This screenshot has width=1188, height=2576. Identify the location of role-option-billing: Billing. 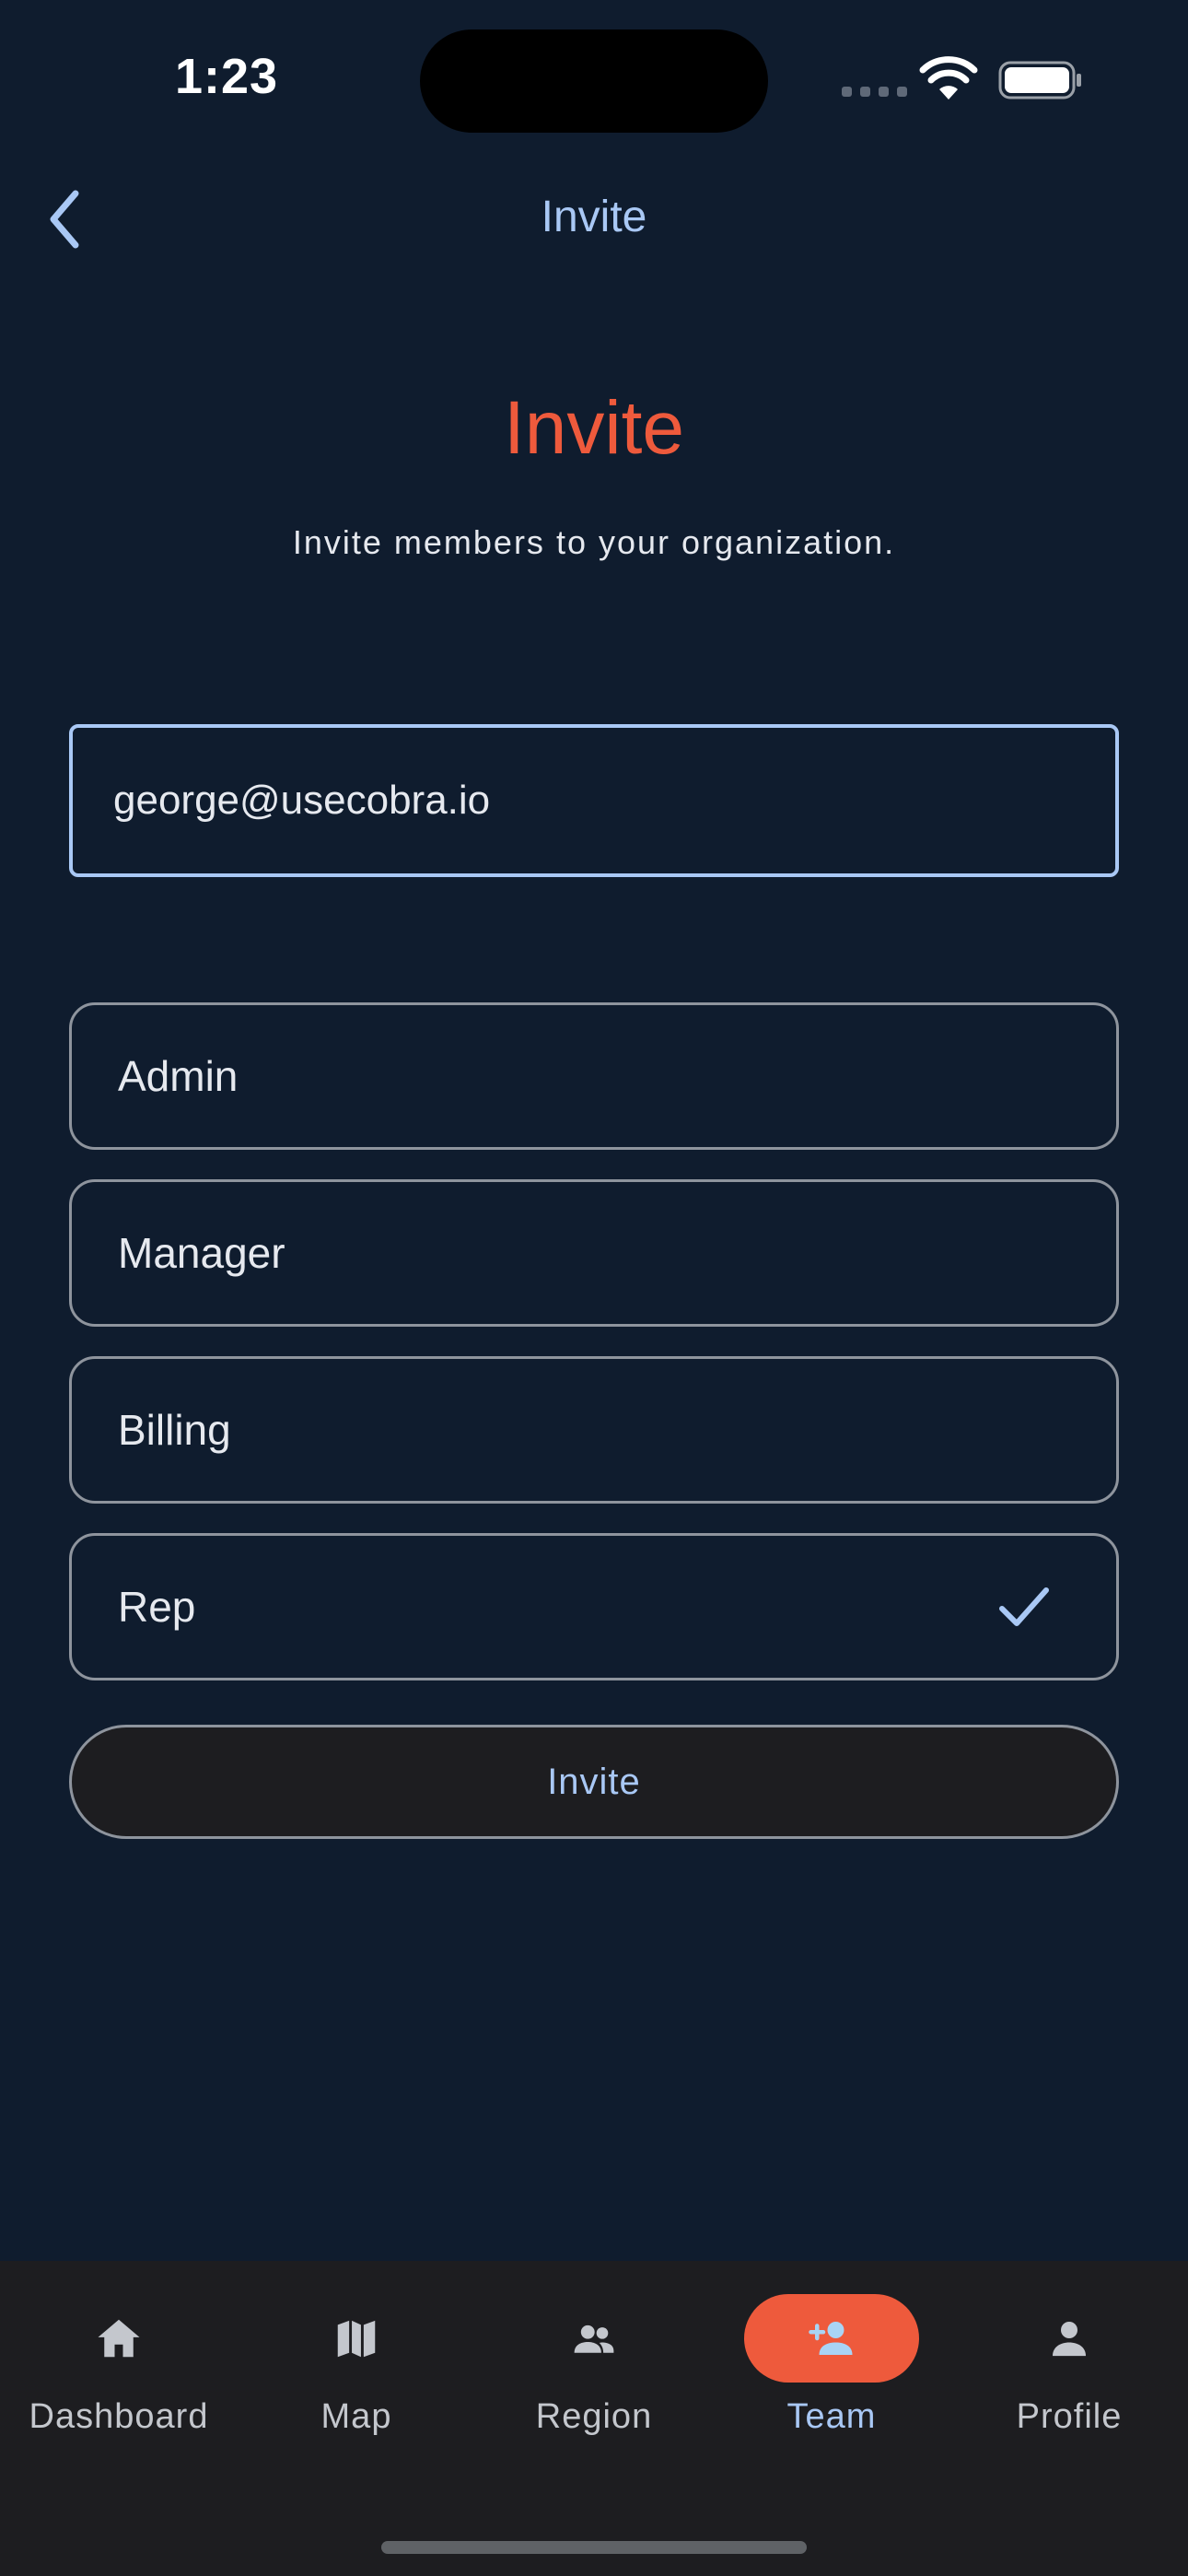
(594, 1430).